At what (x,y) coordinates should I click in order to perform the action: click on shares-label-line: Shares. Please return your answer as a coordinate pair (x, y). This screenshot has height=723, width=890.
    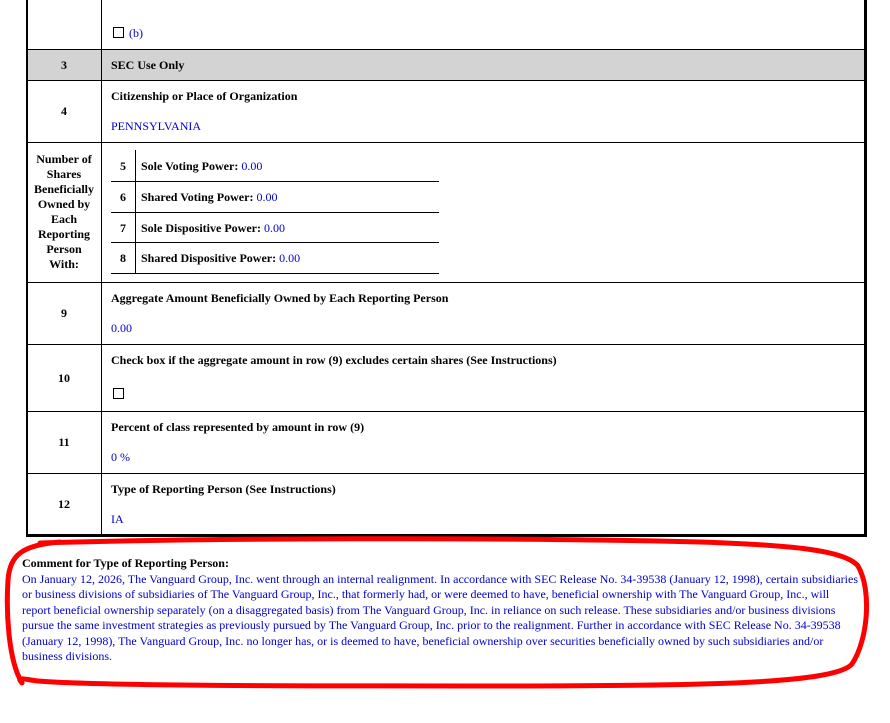
    Looking at the image, I should click on (64, 174).